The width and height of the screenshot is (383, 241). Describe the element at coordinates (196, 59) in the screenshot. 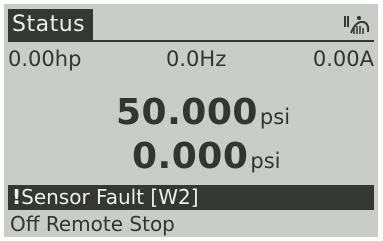

I see `frequency-readout: 0.0Hz` at that location.